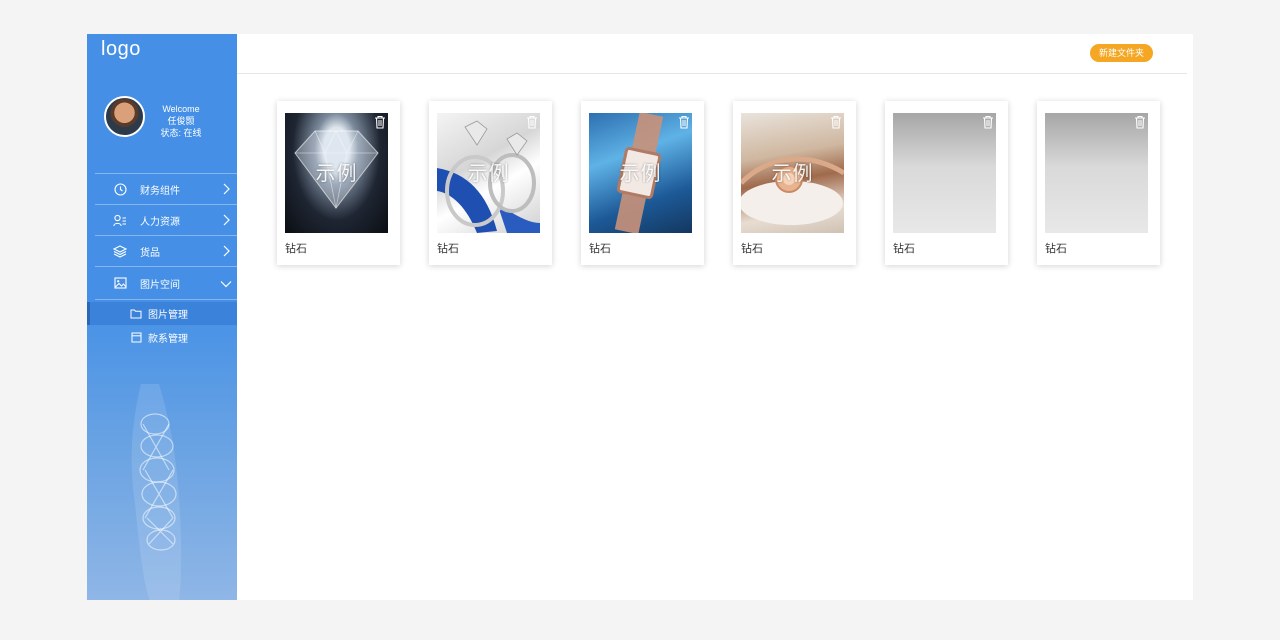 The image size is (1280, 640). What do you see at coordinates (166, 250) in the screenshot?
I see `menu-item-goods: 货品` at bounding box center [166, 250].